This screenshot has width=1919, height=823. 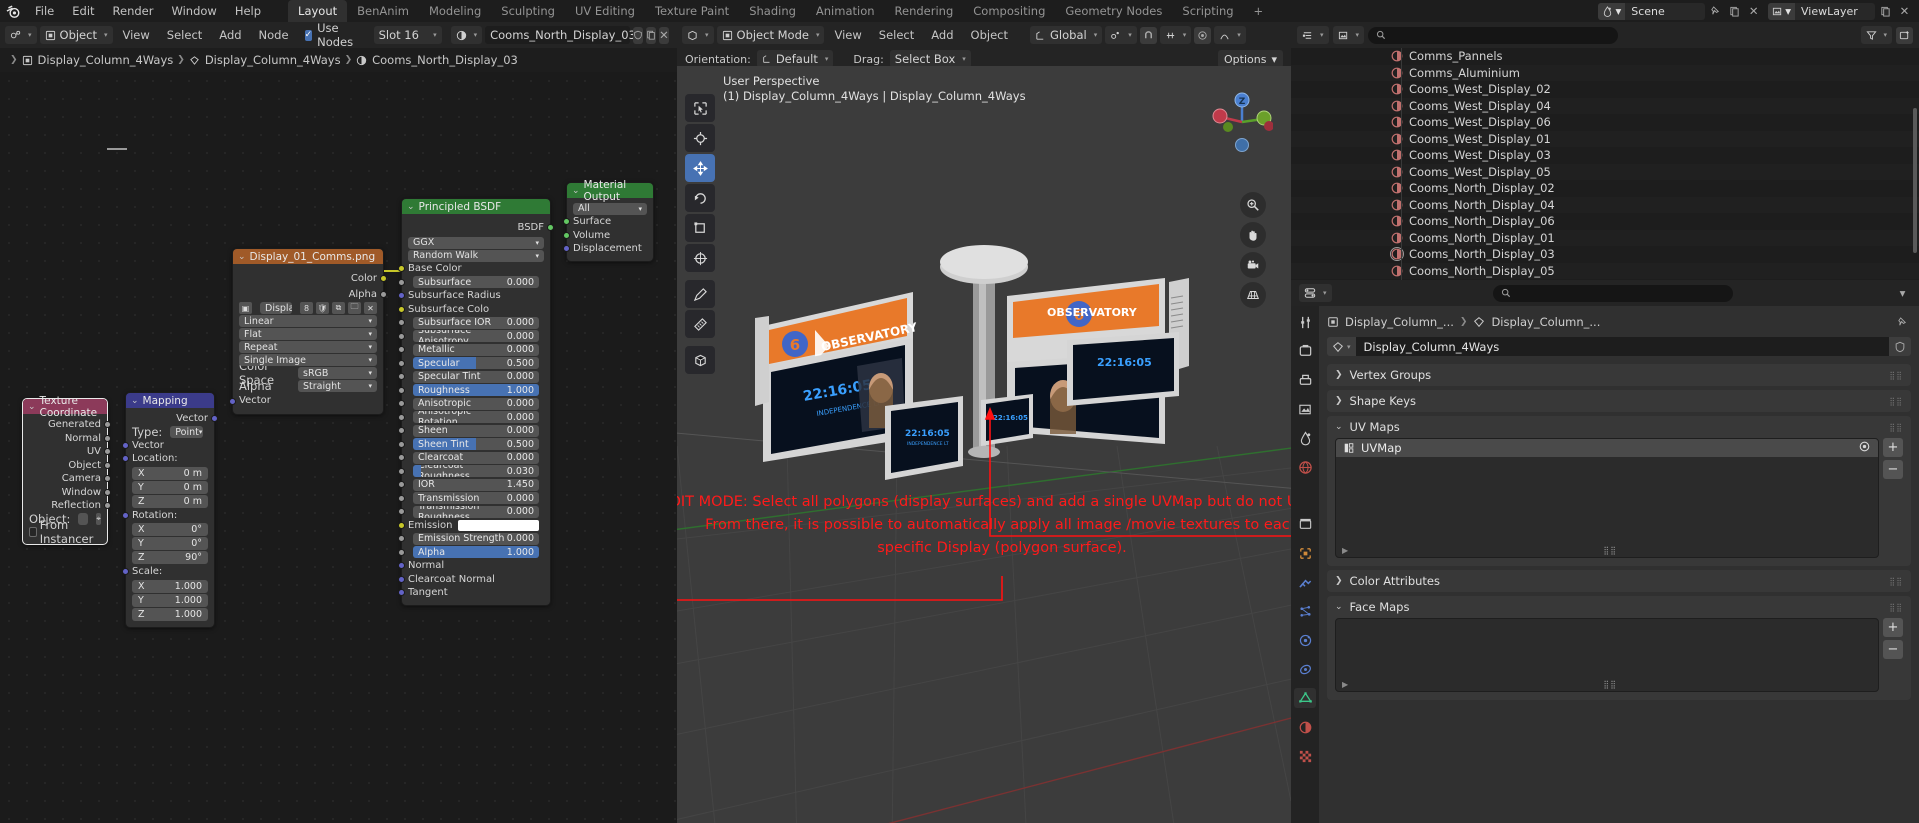 What do you see at coordinates (65, 407) in the screenshot?
I see `node-header: ⌄ Texture Coordinate` at bounding box center [65, 407].